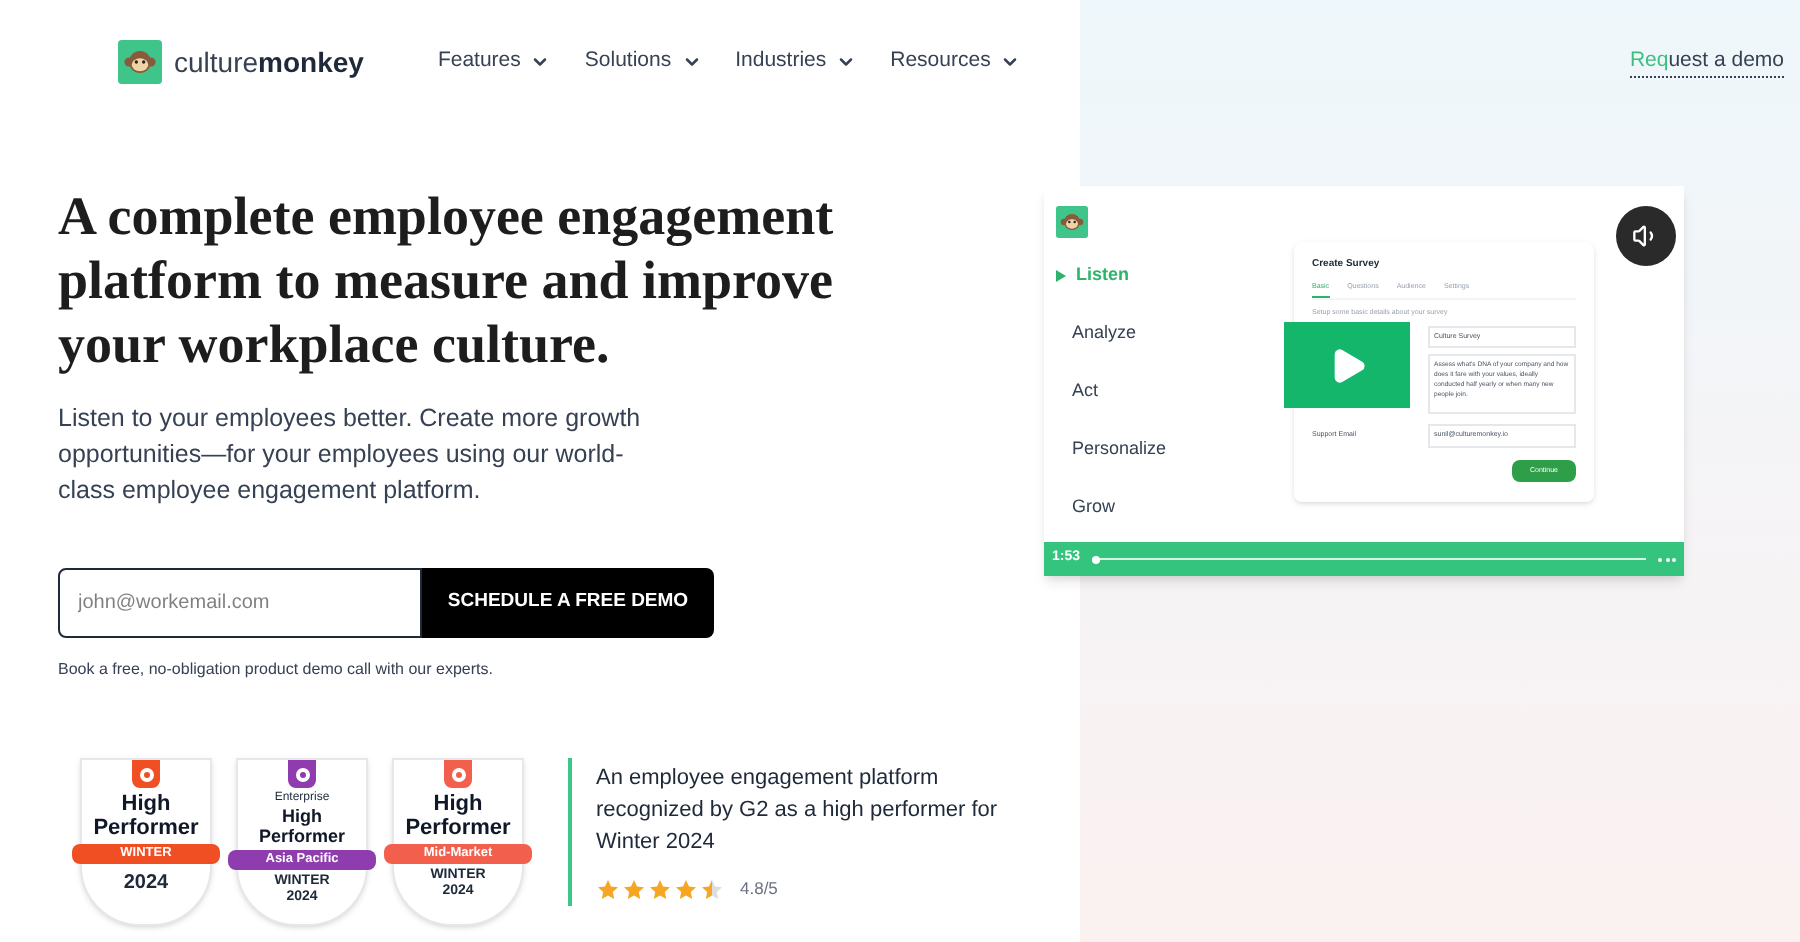 This screenshot has width=1800, height=942. What do you see at coordinates (1347, 365) in the screenshot?
I see `play-button` at bounding box center [1347, 365].